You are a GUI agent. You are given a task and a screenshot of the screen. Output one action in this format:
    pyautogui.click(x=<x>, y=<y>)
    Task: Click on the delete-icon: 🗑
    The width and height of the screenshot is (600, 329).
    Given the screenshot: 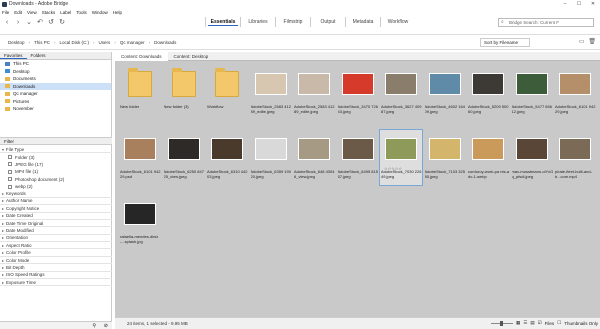 What is the action you would take?
    pyautogui.click(x=592, y=41)
    